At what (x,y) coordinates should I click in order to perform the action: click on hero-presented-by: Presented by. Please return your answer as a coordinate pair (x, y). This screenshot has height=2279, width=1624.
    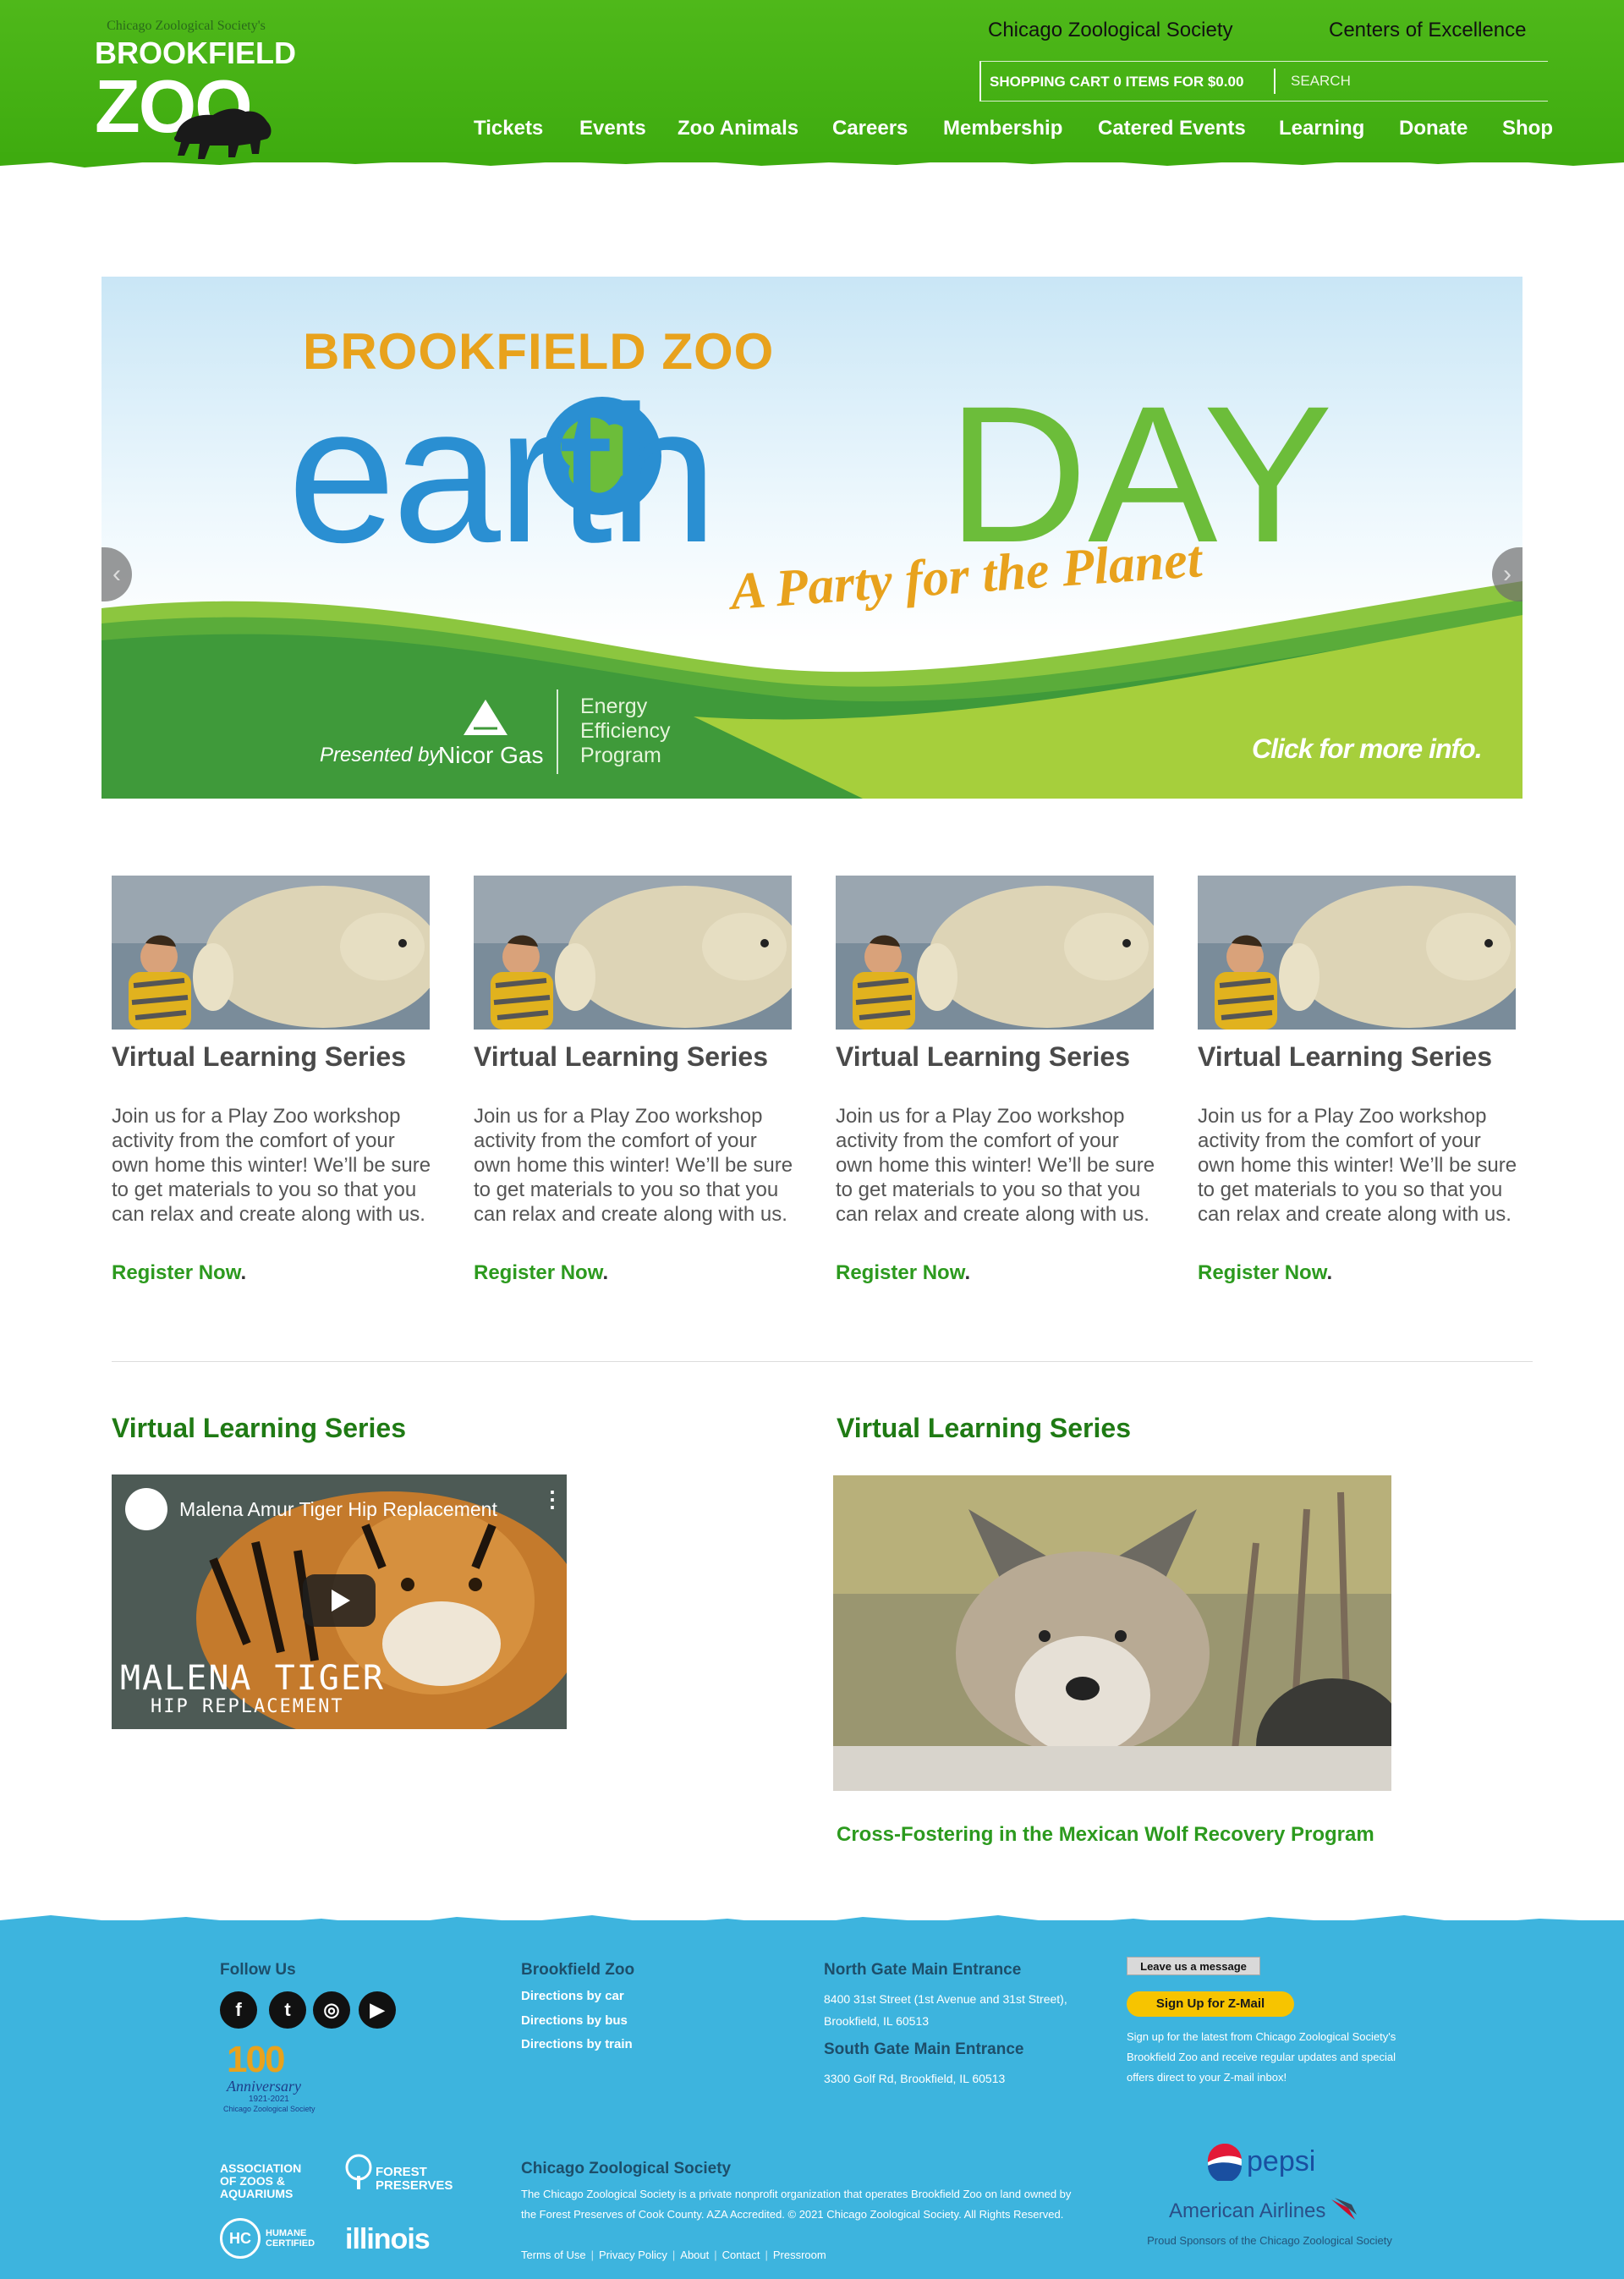
    Looking at the image, I should click on (380, 755).